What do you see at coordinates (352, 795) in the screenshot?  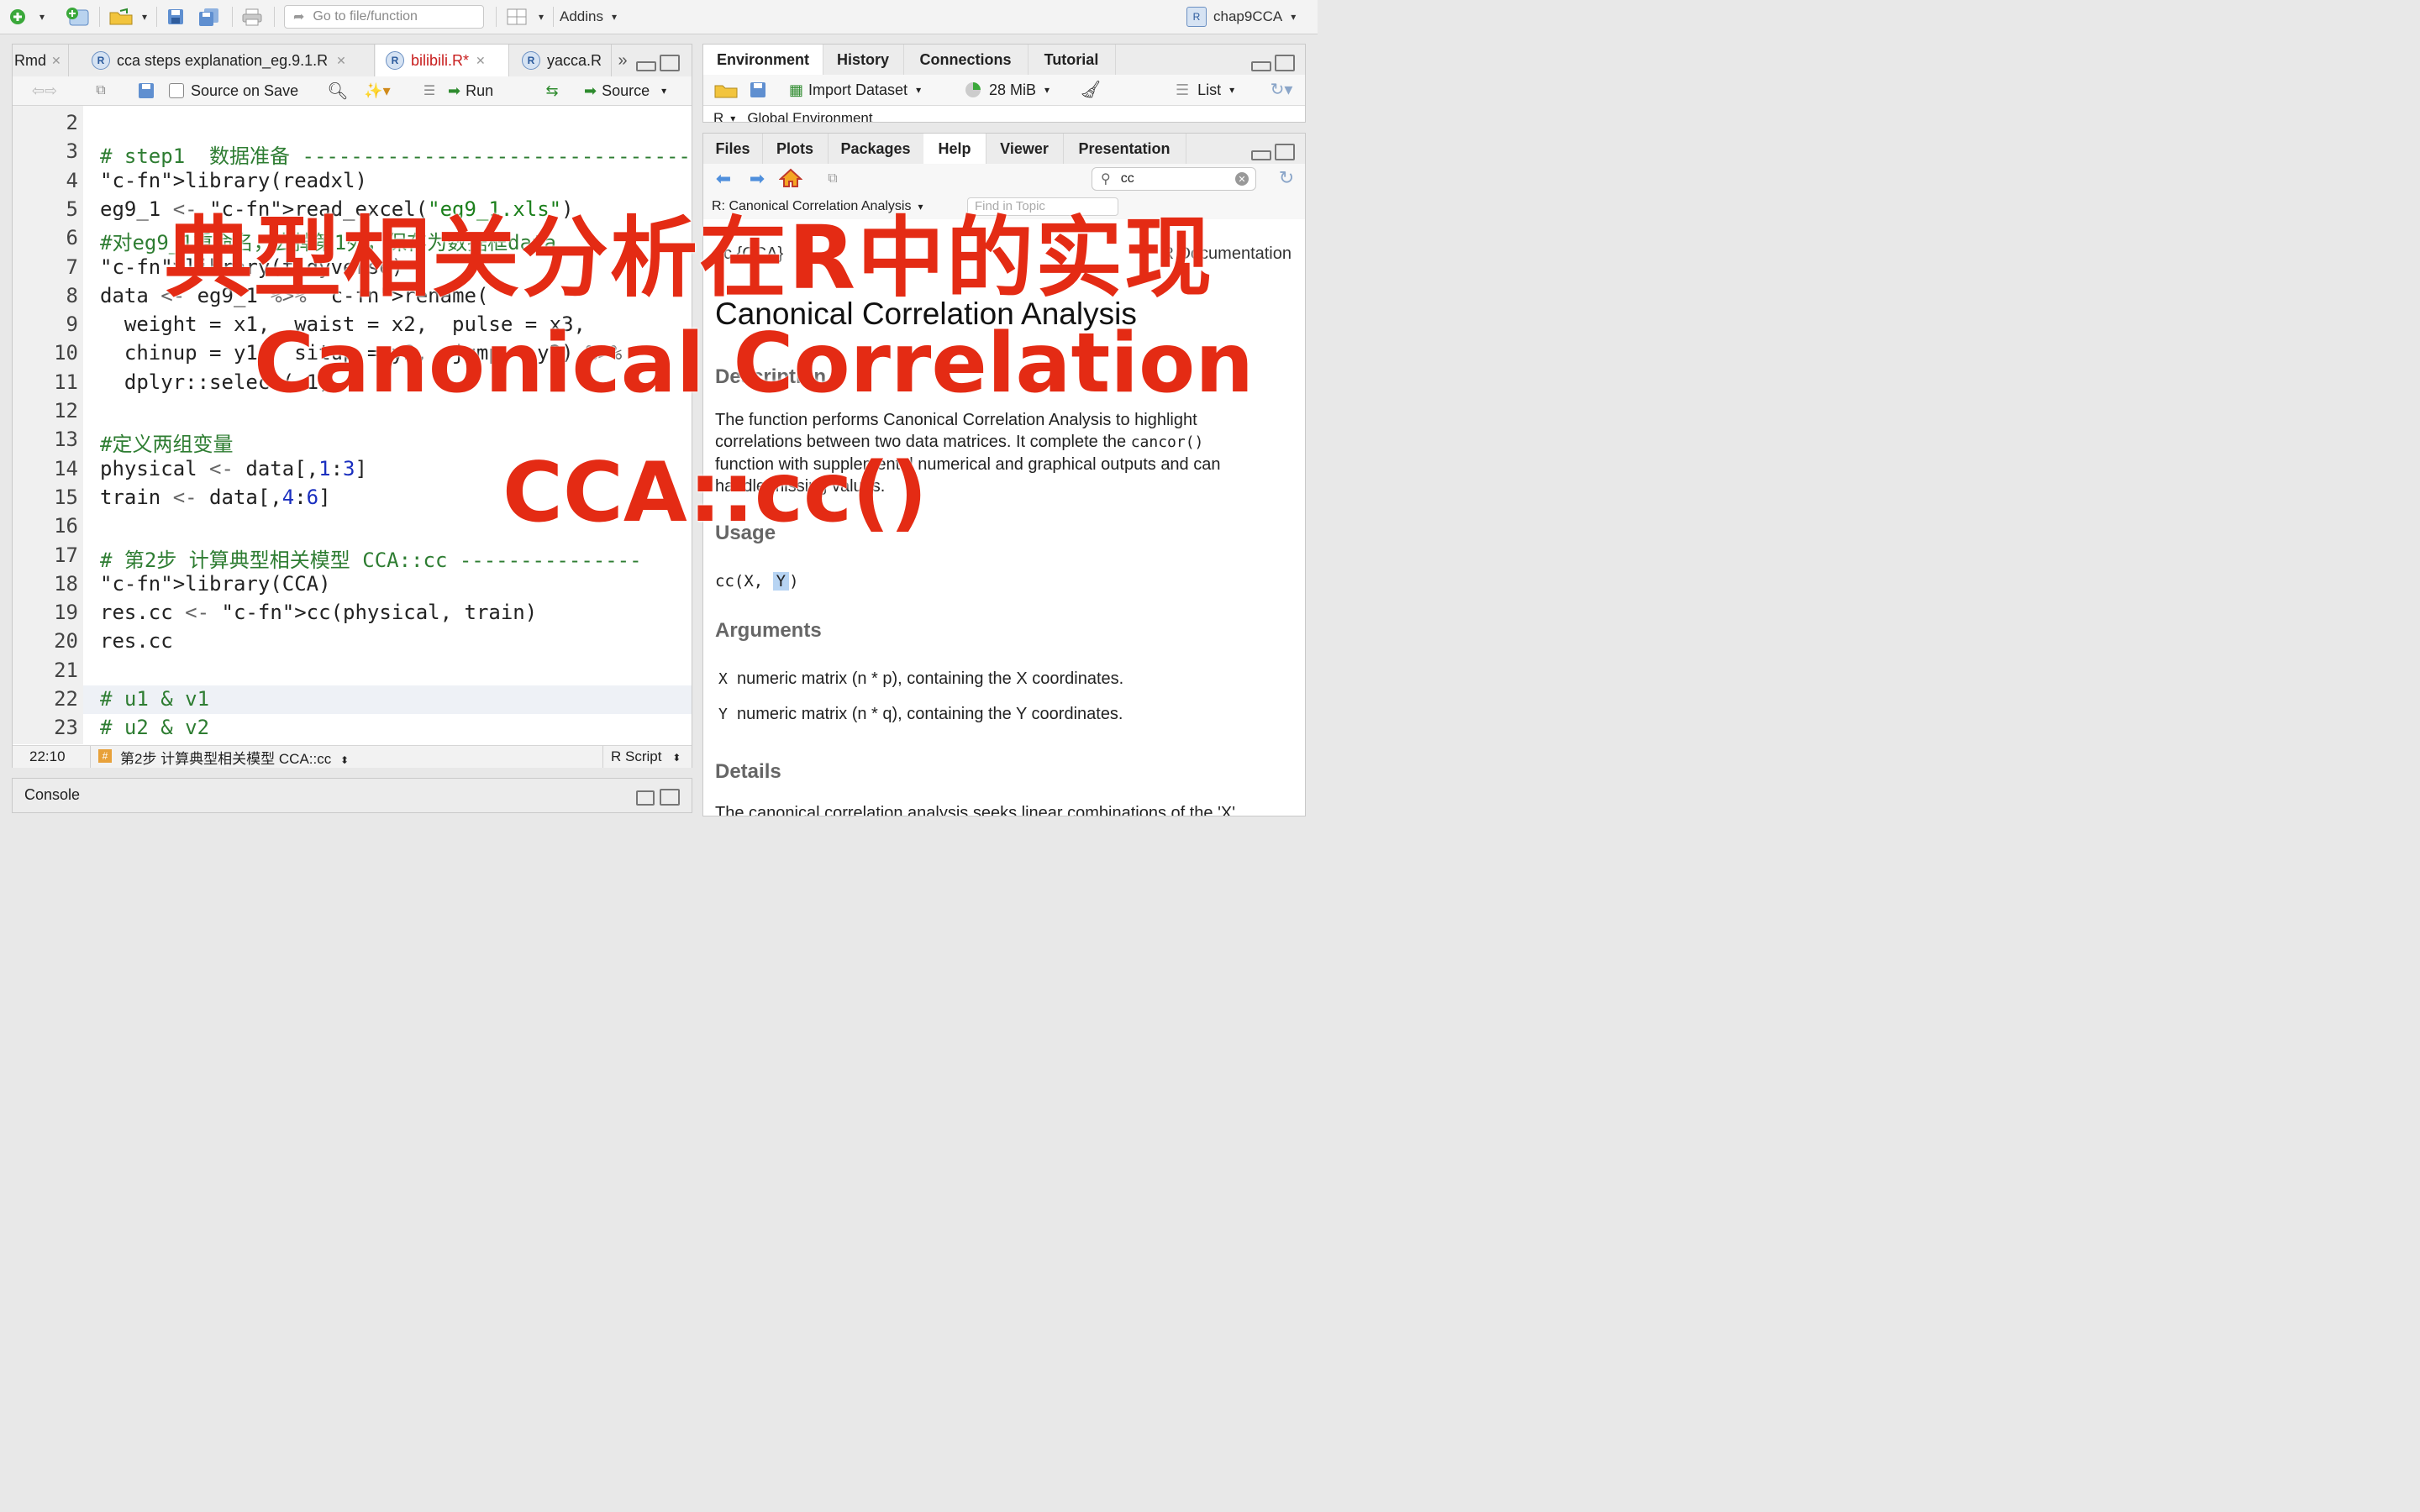 I see `console-pane: Console` at bounding box center [352, 795].